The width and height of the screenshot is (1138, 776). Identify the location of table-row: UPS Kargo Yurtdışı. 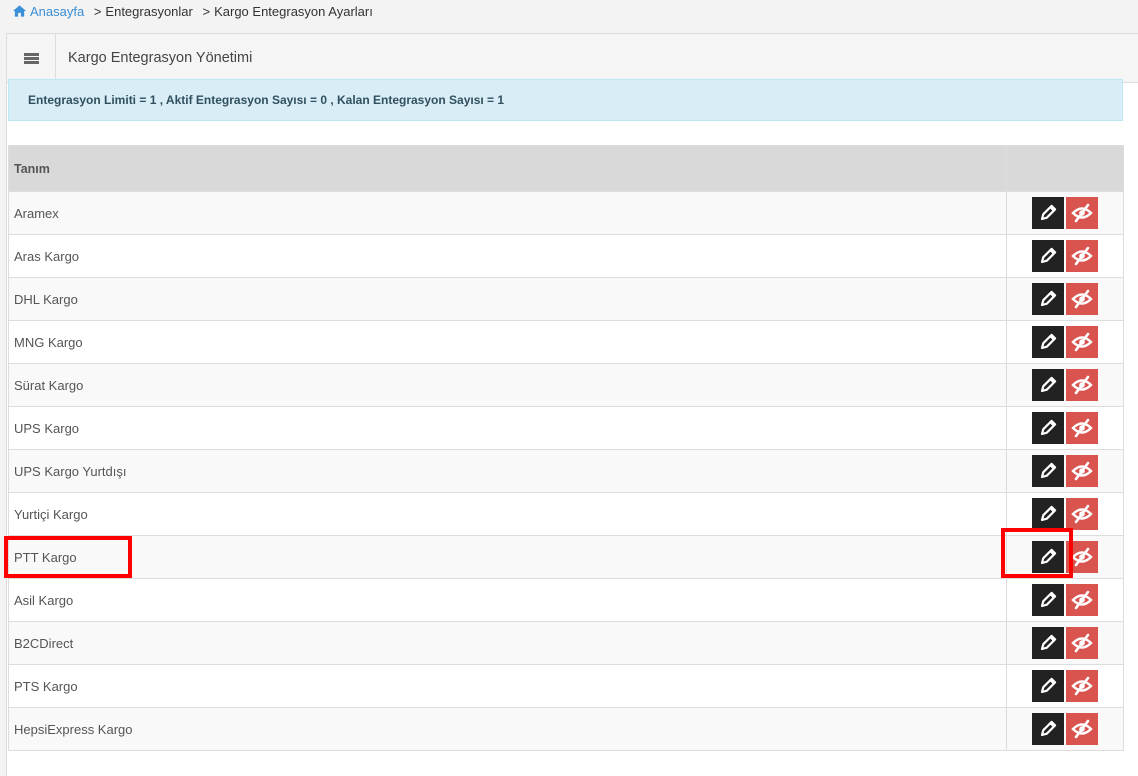
(566, 471).